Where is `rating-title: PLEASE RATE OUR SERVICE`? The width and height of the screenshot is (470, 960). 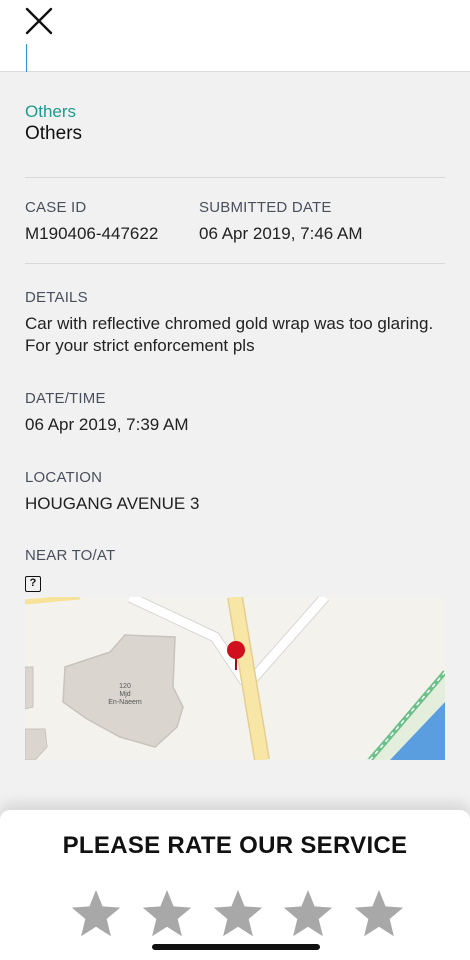
rating-title: PLEASE RATE OUR SERVICE is located at coordinates (235, 845).